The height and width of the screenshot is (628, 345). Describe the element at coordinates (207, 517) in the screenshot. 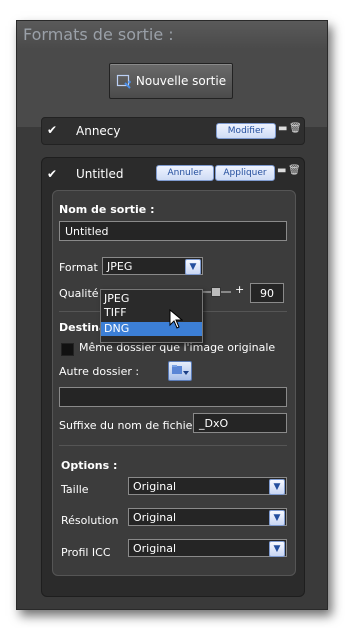

I see `resolution-select: Original ▼` at that location.